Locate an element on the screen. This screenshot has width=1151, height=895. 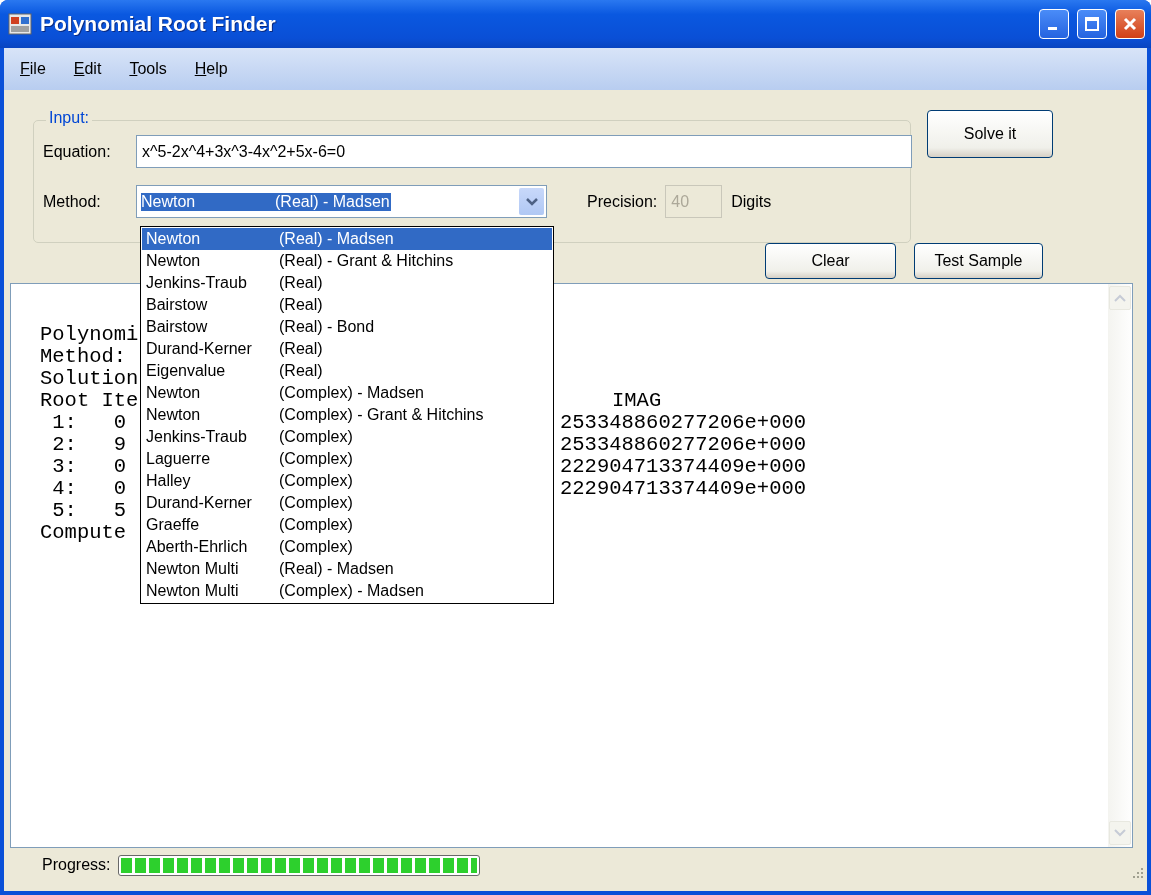
scroll-up-icon is located at coordinates (1120, 298).